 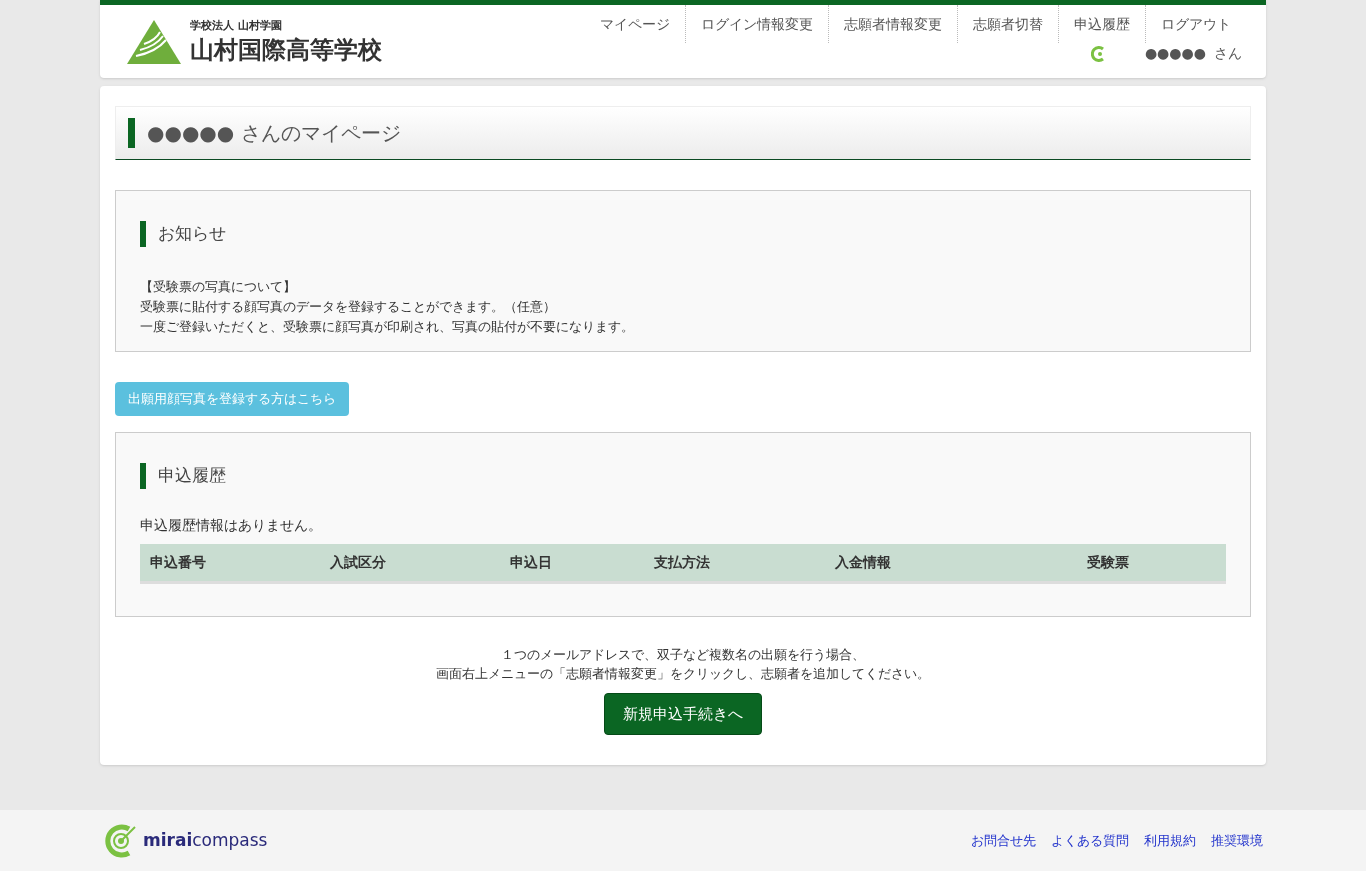 What do you see at coordinates (863, 562) in the screenshot?
I see `column-header: 入金情報` at bounding box center [863, 562].